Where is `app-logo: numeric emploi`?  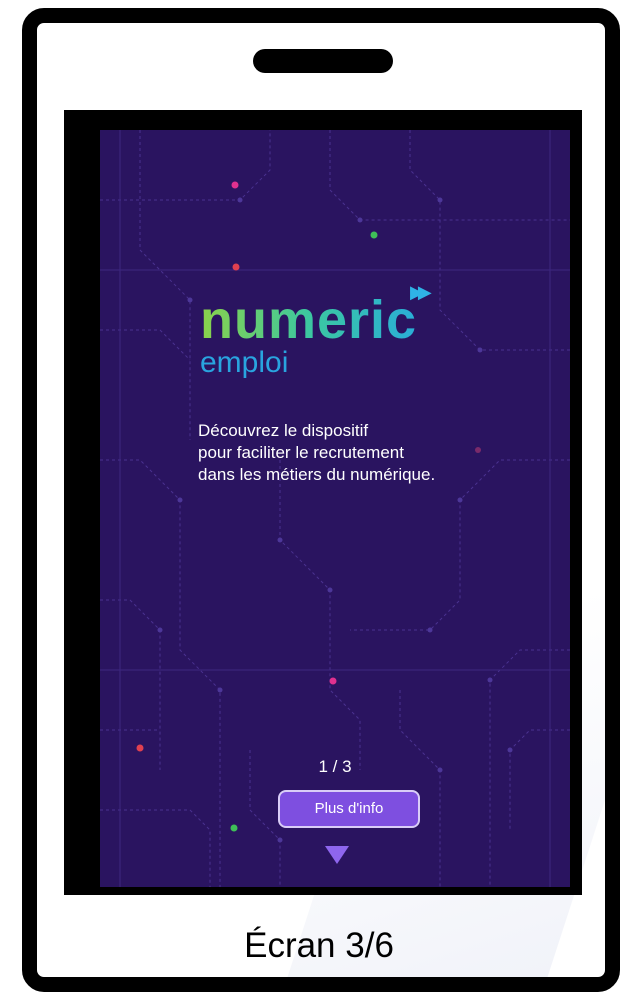 app-logo: numeric emploi is located at coordinates (308, 334).